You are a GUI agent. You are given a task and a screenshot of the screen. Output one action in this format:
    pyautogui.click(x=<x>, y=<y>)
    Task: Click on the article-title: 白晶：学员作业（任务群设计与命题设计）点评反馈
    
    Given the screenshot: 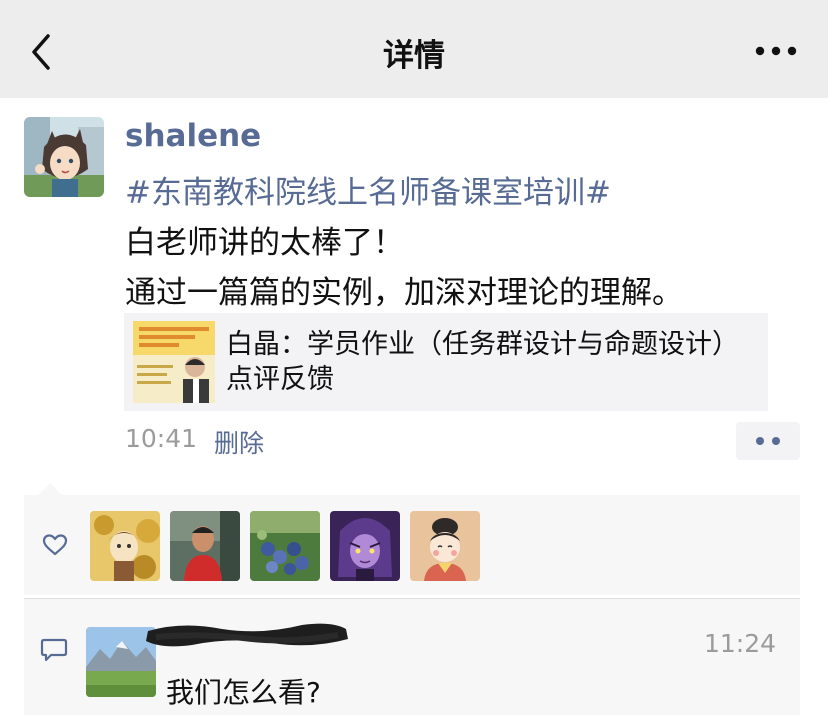 What is the action you would take?
    pyautogui.click(x=482, y=362)
    